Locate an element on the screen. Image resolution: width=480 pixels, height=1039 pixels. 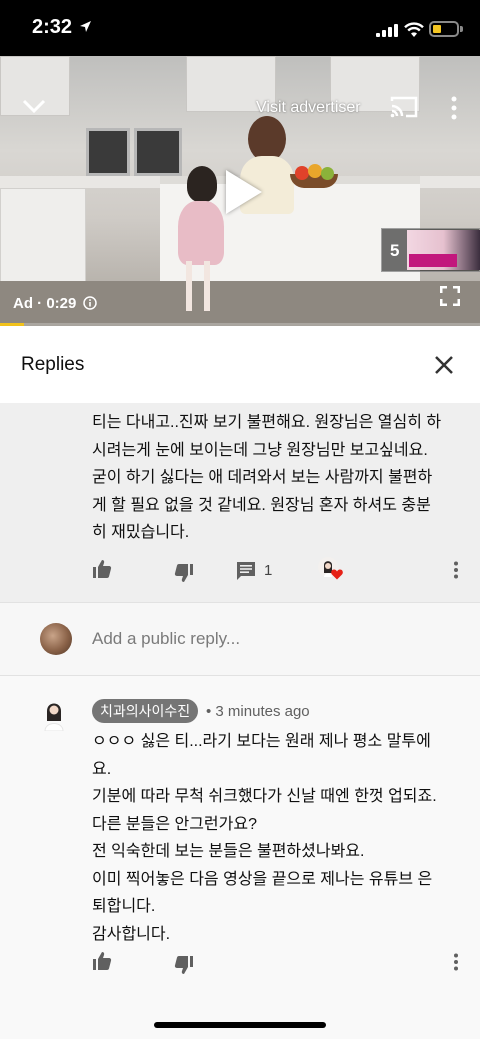
play-icon is located at coordinates (244, 192).